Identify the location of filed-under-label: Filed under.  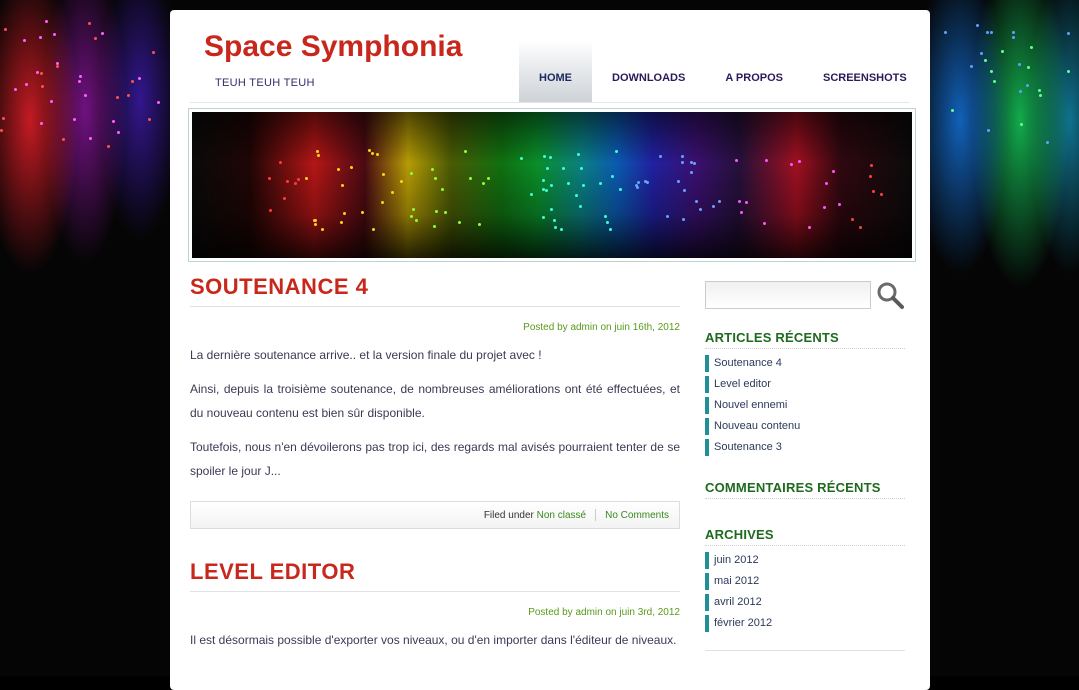
(508, 515).